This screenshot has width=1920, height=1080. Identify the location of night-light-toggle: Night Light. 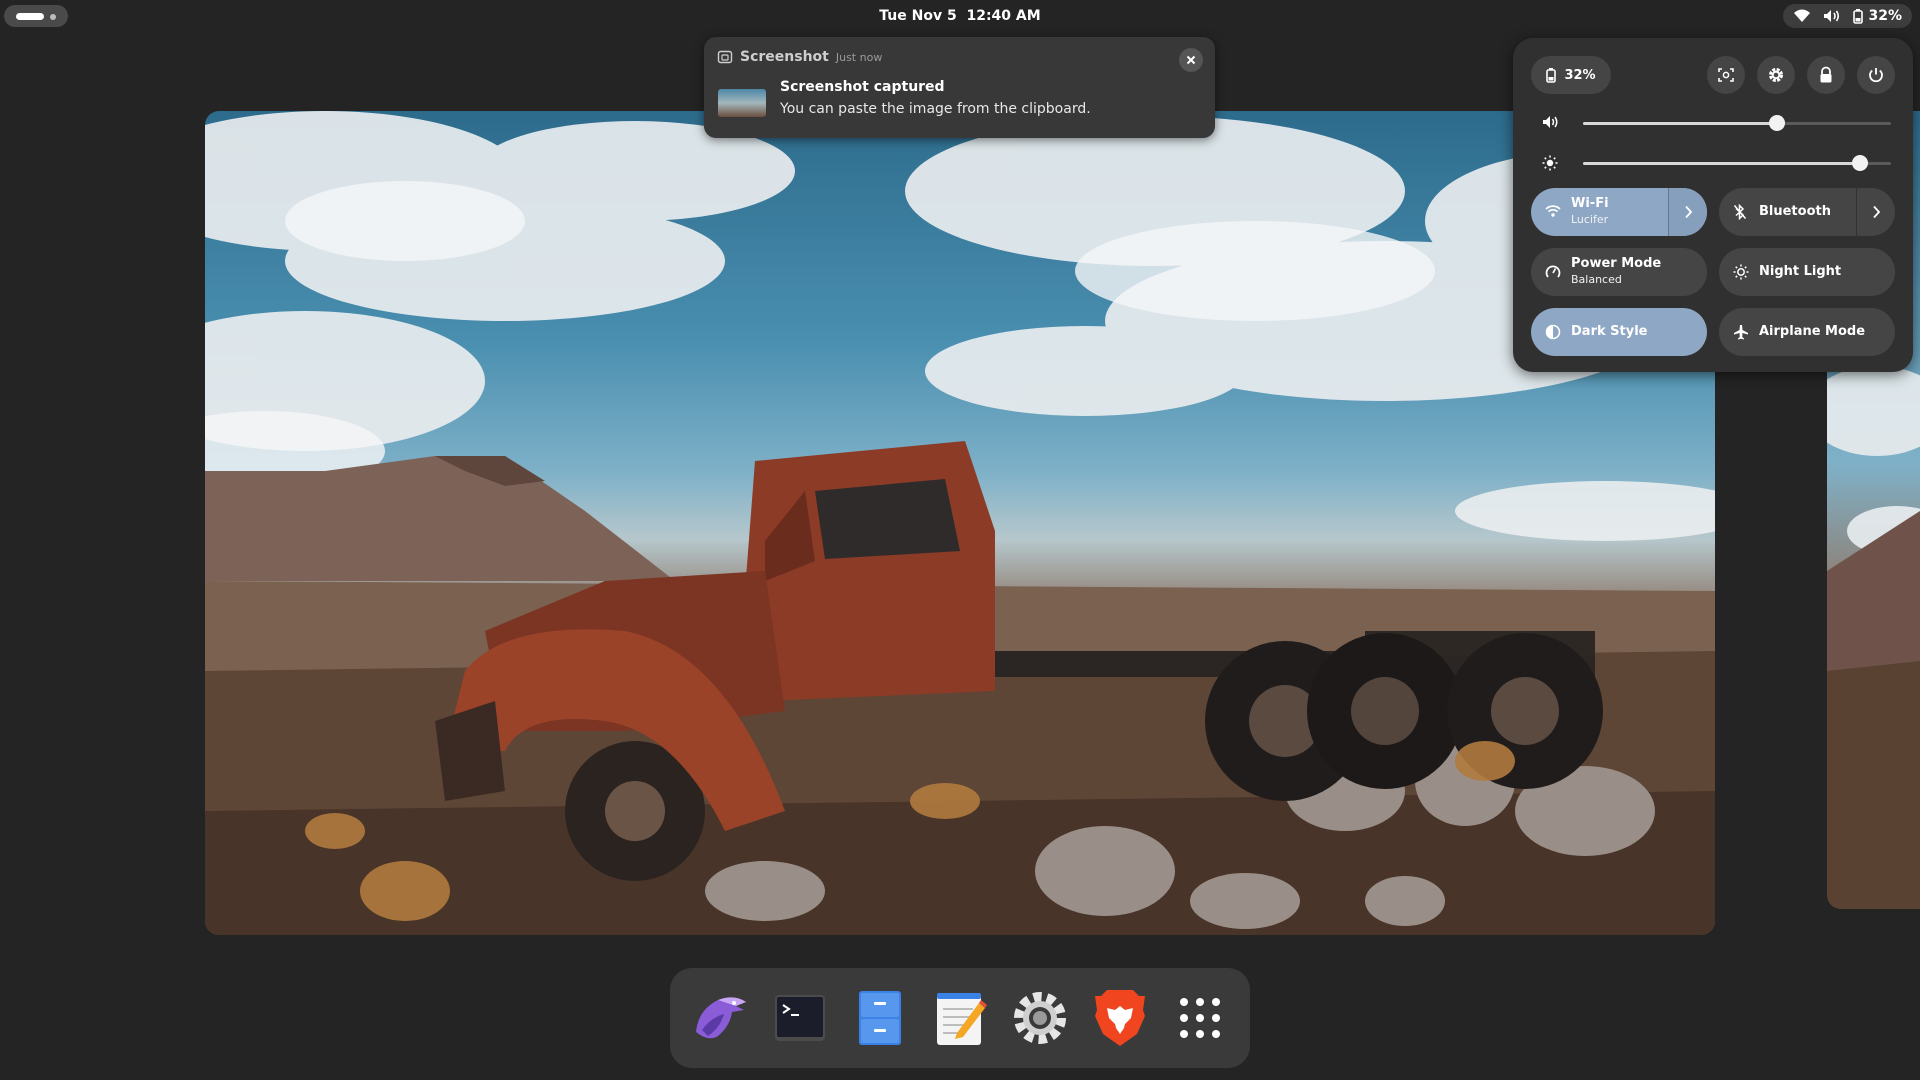
(1807, 272).